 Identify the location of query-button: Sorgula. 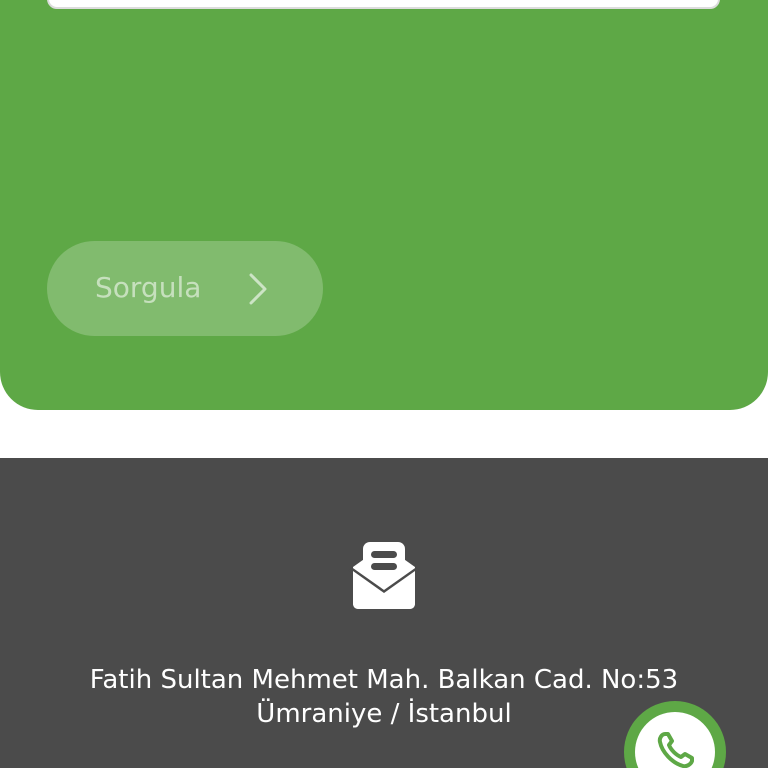
(185, 288).